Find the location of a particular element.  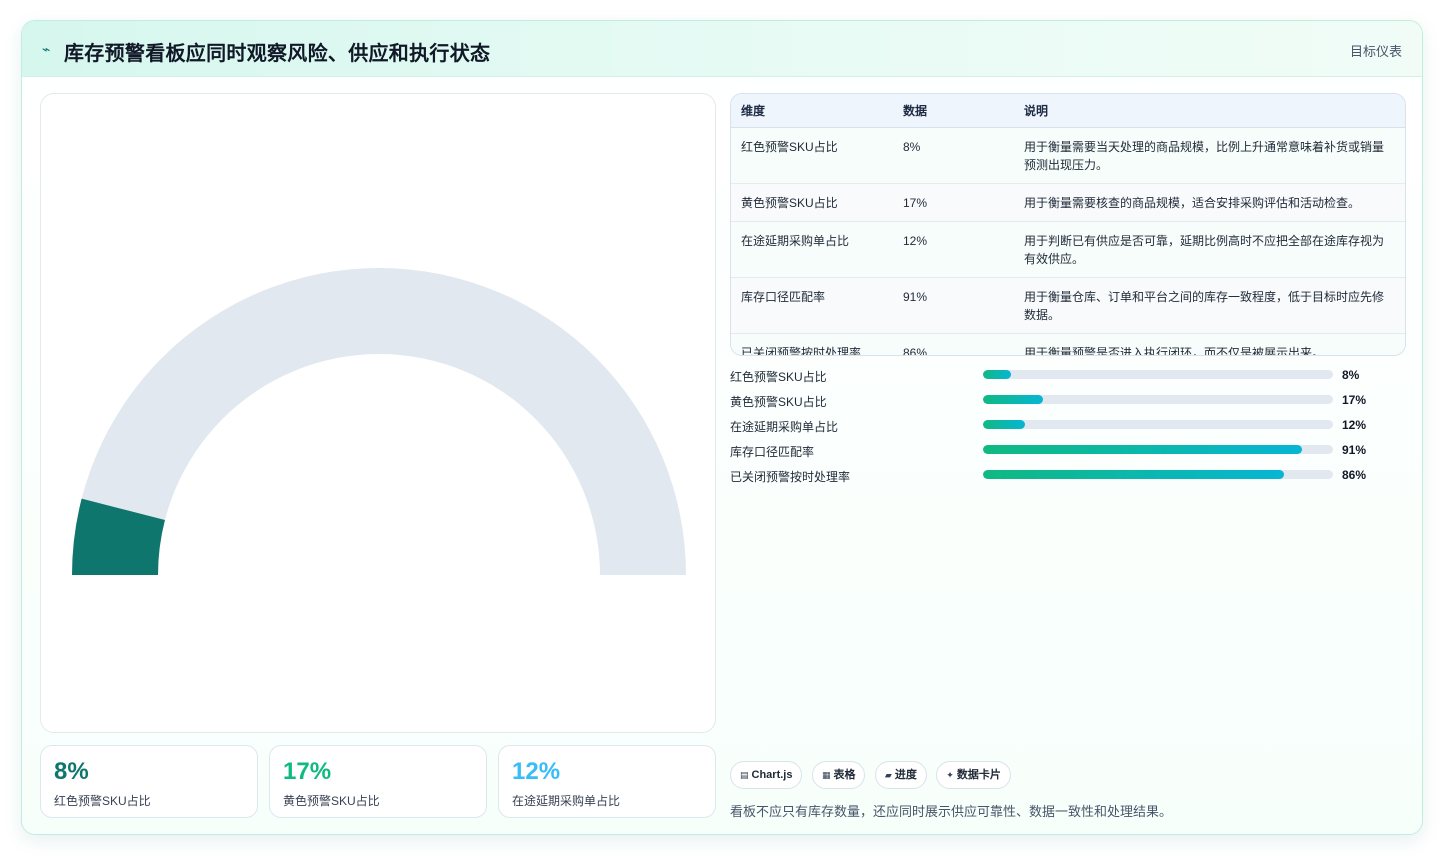

progress-row: 库存口径匹配率 91% is located at coordinates (1068, 453).